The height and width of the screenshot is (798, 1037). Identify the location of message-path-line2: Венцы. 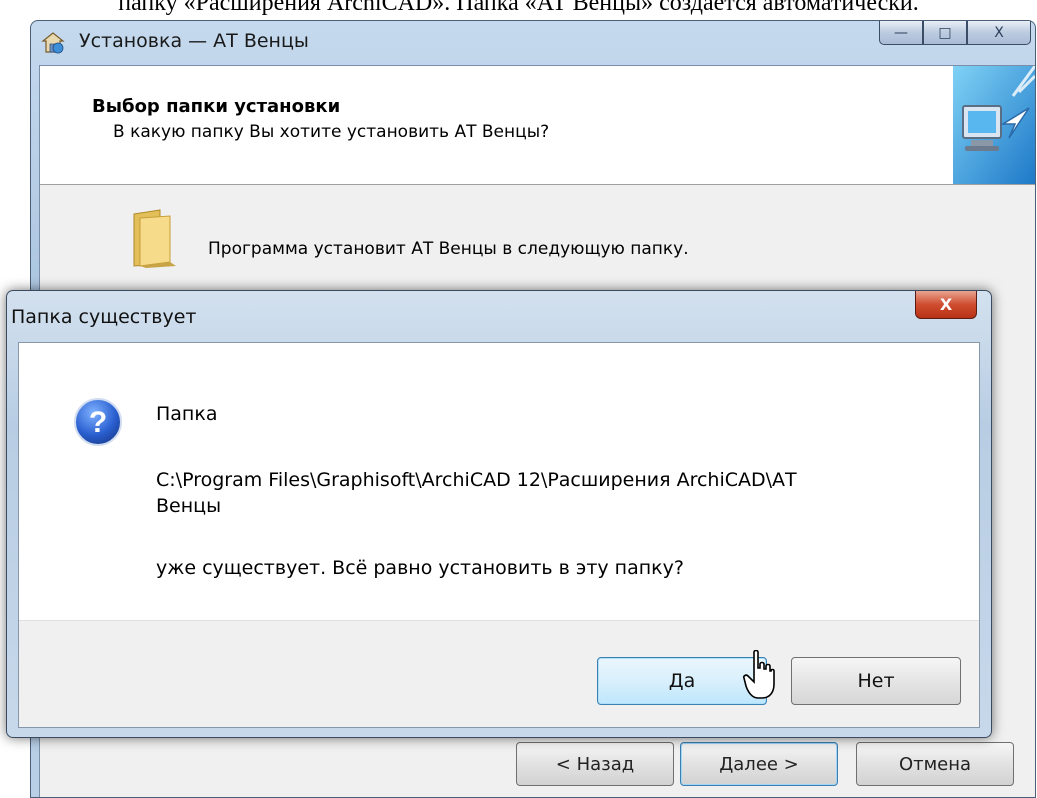
(189, 506).